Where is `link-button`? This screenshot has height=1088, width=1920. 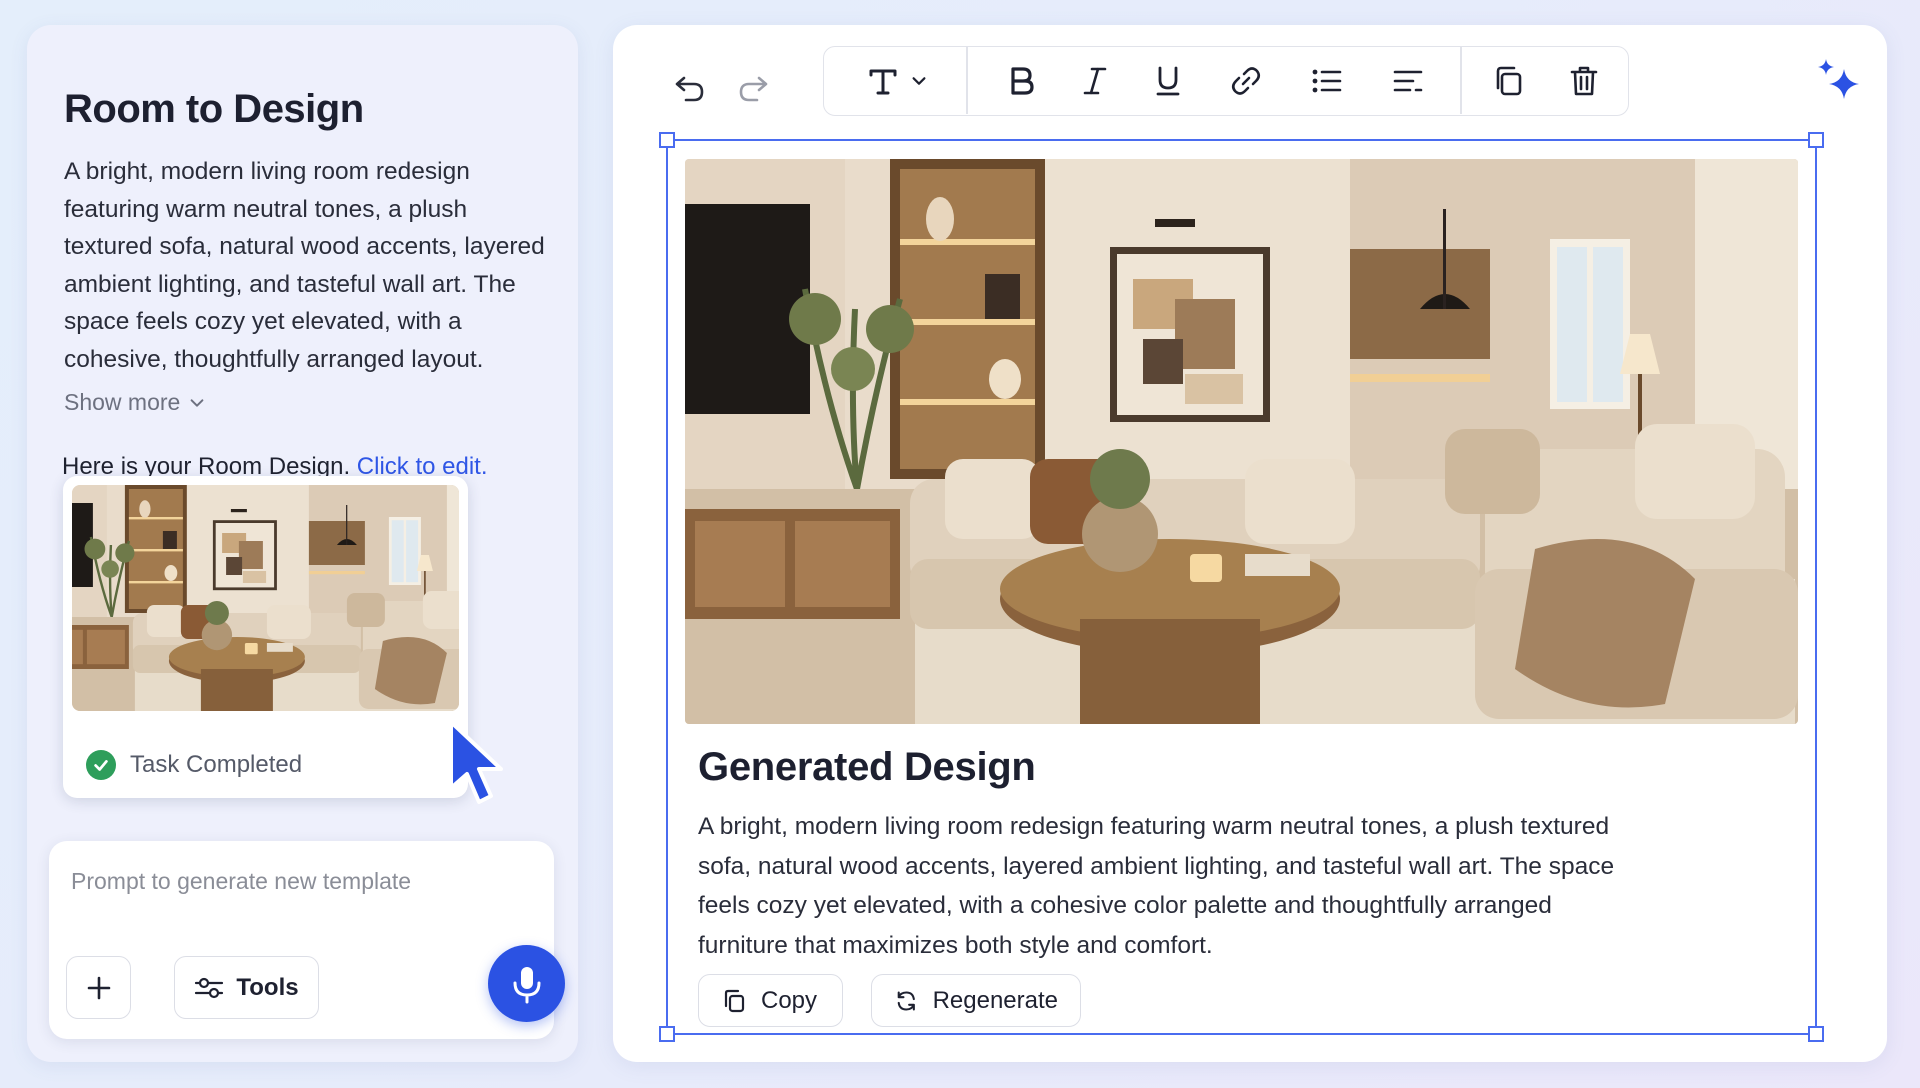 link-button is located at coordinates (1246, 81).